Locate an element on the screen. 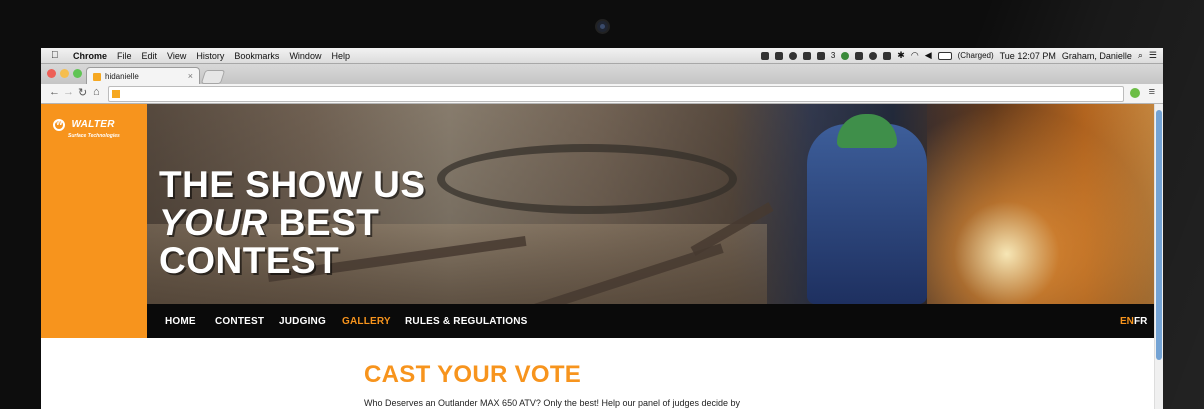  walter-logo-icon is located at coordinates (59, 124).